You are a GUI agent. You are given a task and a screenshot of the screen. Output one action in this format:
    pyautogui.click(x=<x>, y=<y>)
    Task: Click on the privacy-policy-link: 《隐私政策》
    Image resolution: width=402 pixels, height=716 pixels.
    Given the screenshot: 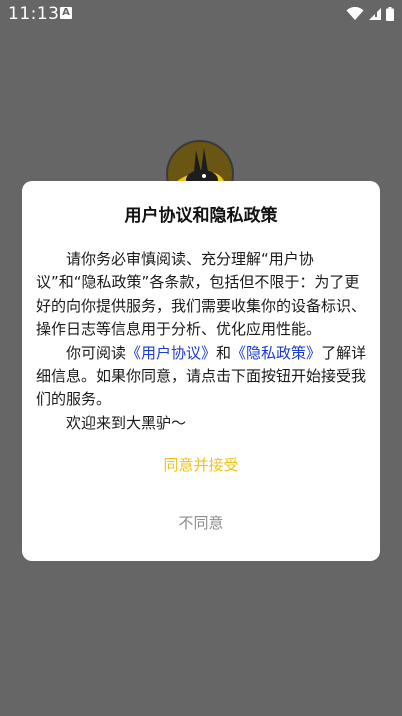 What is the action you would take?
    pyautogui.click(x=276, y=353)
    